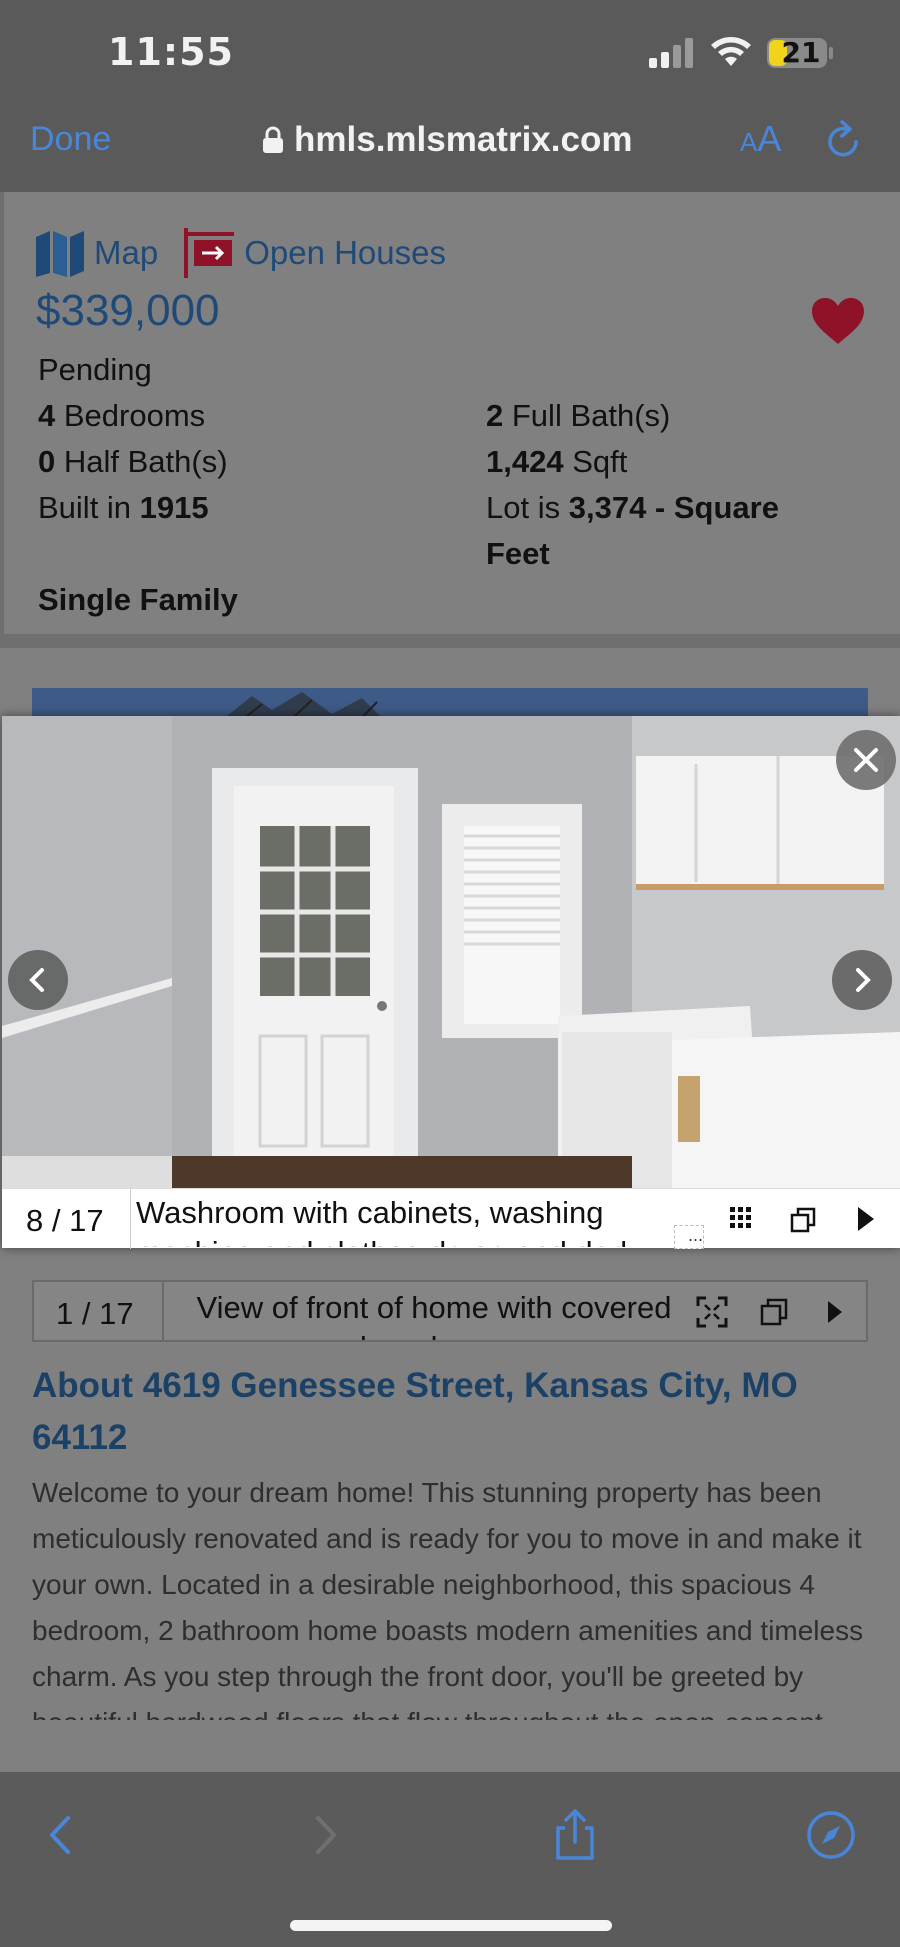 The image size is (900, 1947). I want to click on reload-icon, so click(844, 141).